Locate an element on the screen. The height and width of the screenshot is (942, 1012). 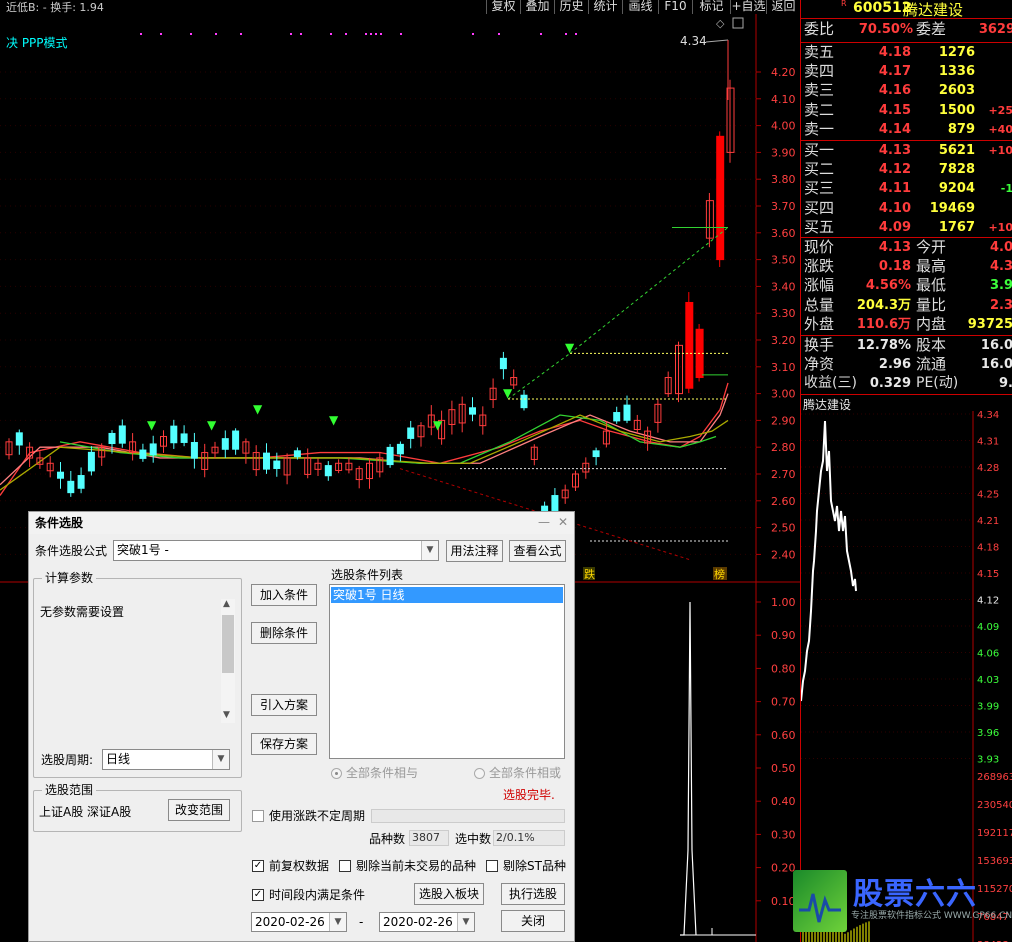
mini-volume-tick: 192117 is located at coordinates (994, 833).